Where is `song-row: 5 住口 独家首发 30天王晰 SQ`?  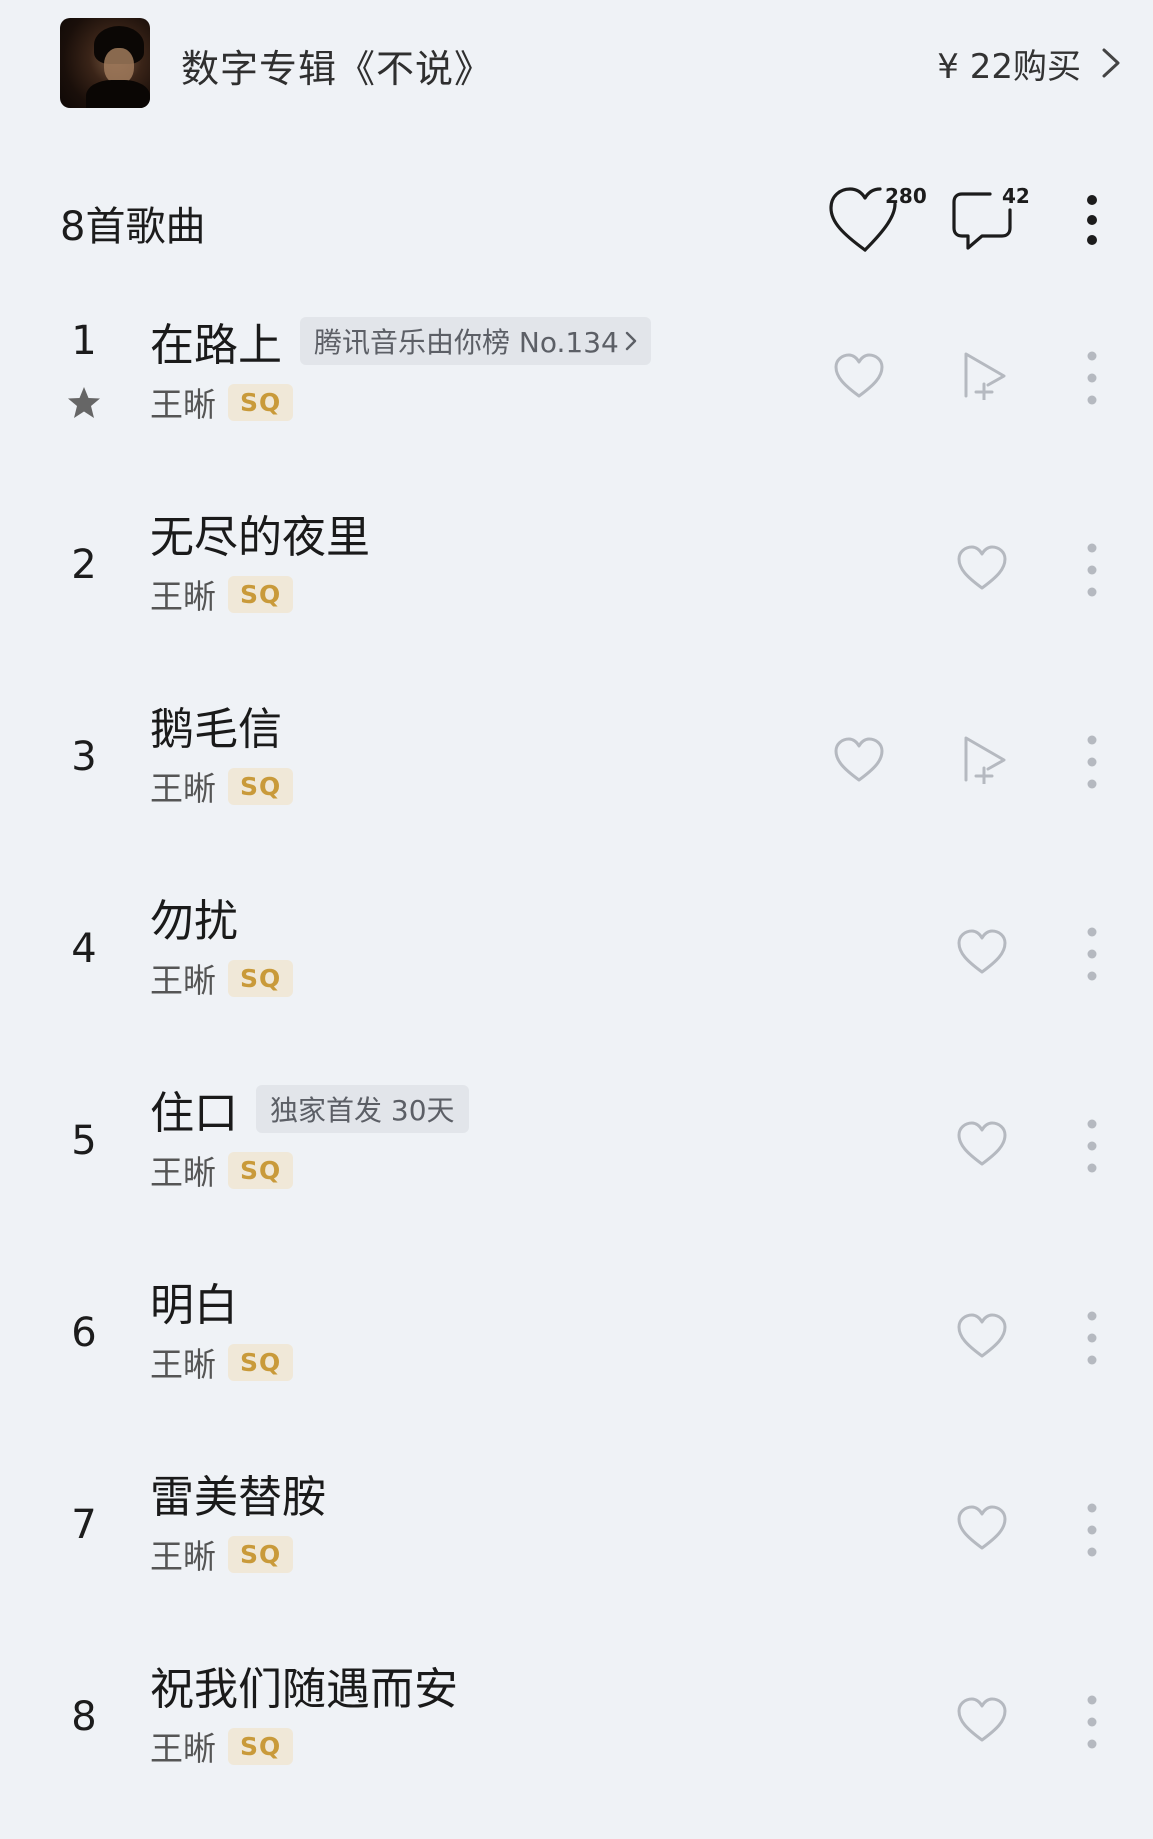
song-row: 5 住口 独家首发 30天王晰 SQ is located at coordinates (576, 1148).